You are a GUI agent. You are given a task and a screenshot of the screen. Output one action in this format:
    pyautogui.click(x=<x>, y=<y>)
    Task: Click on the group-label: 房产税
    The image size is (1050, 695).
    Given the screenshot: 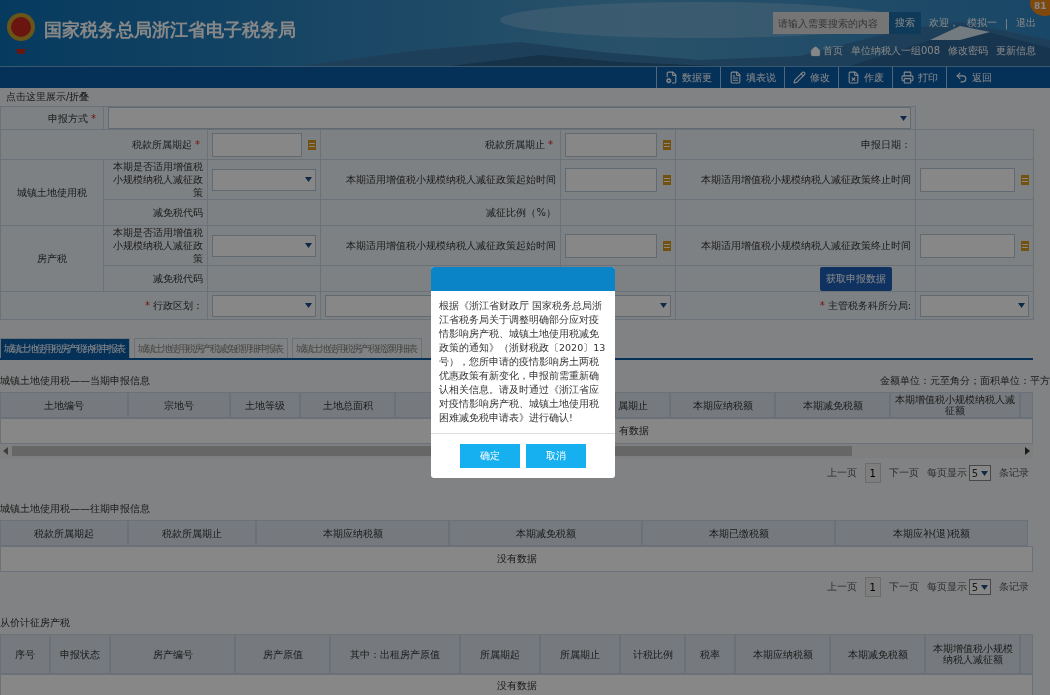 What is the action you would take?
    pyautogui.click(x=52, y=258)
    